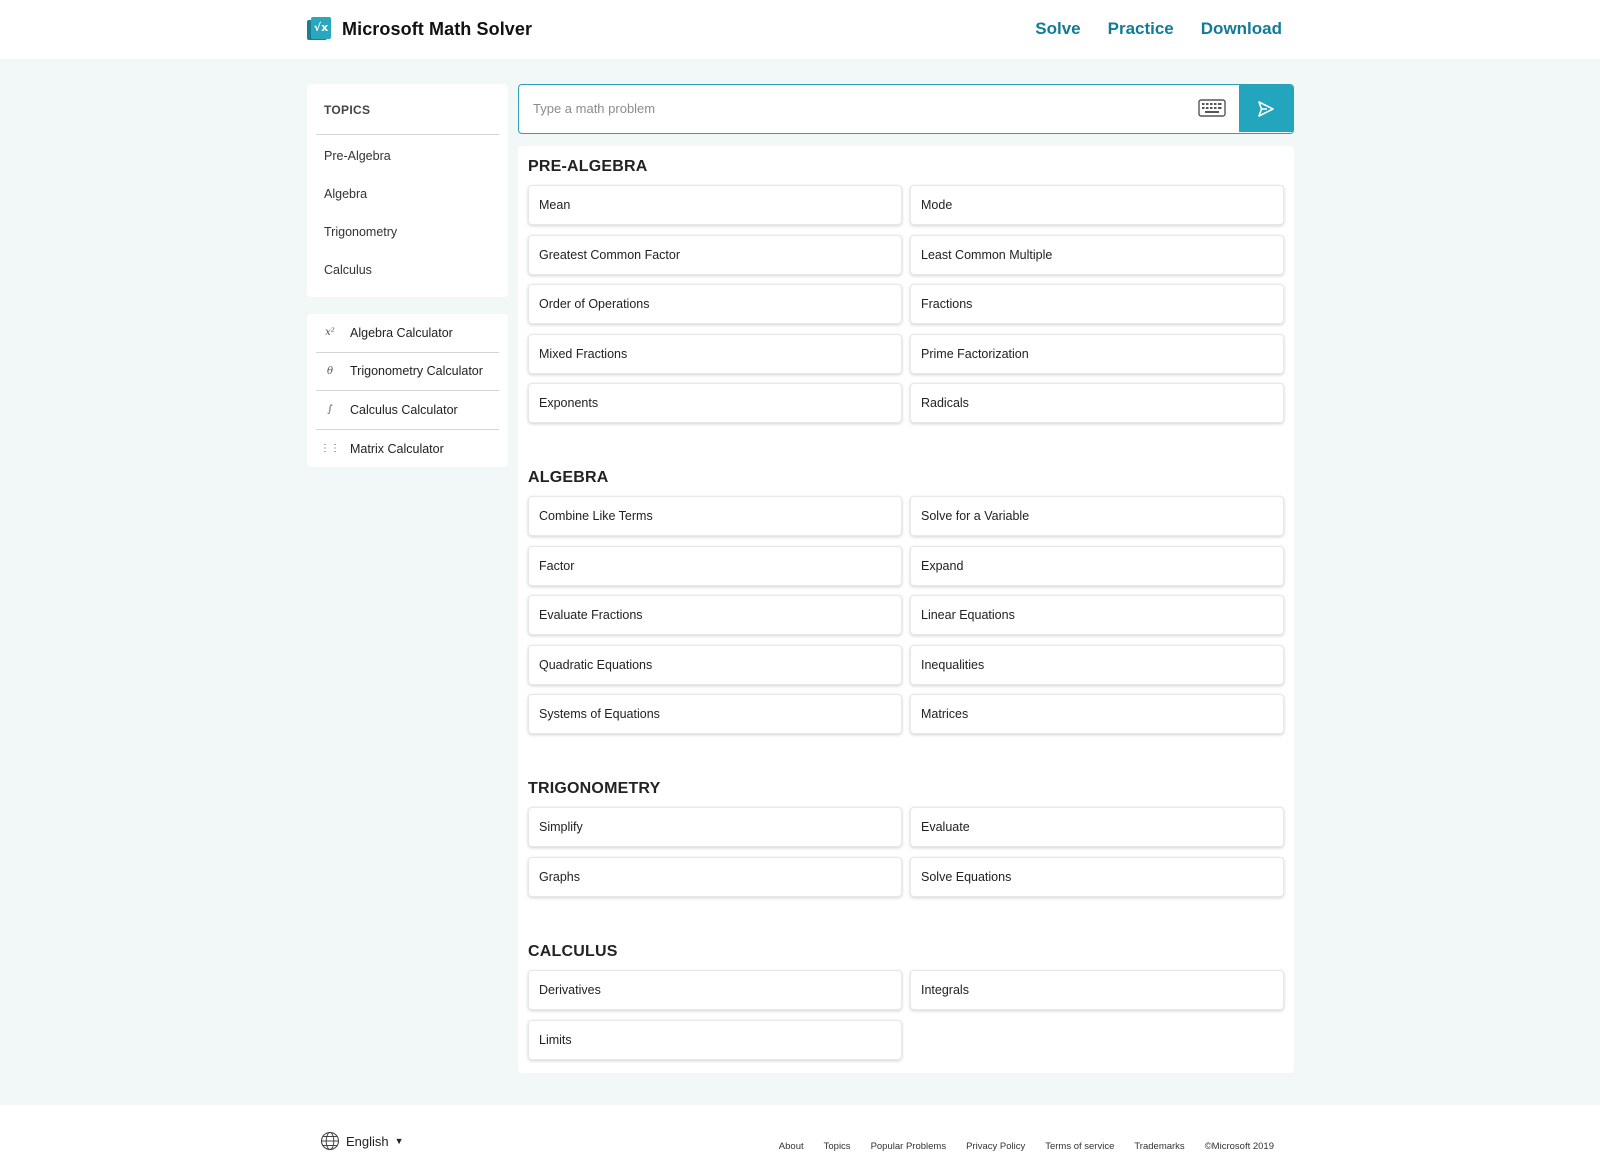  Describe the element at coordinates (1057, 29) in the screenshot. I see `nav-solve: Solve` at that location.